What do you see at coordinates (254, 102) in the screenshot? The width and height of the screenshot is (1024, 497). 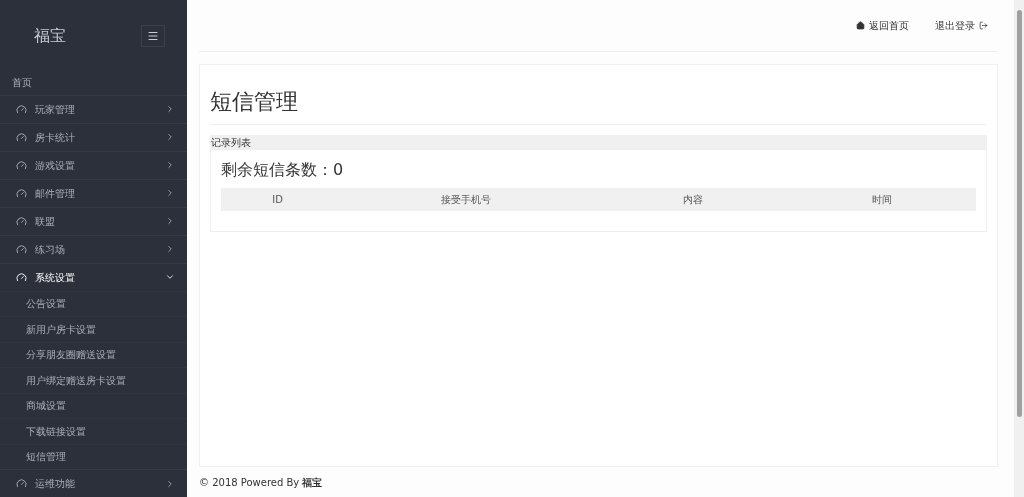 I see `page-title: 短信管理` at bounding box center [254, 102].